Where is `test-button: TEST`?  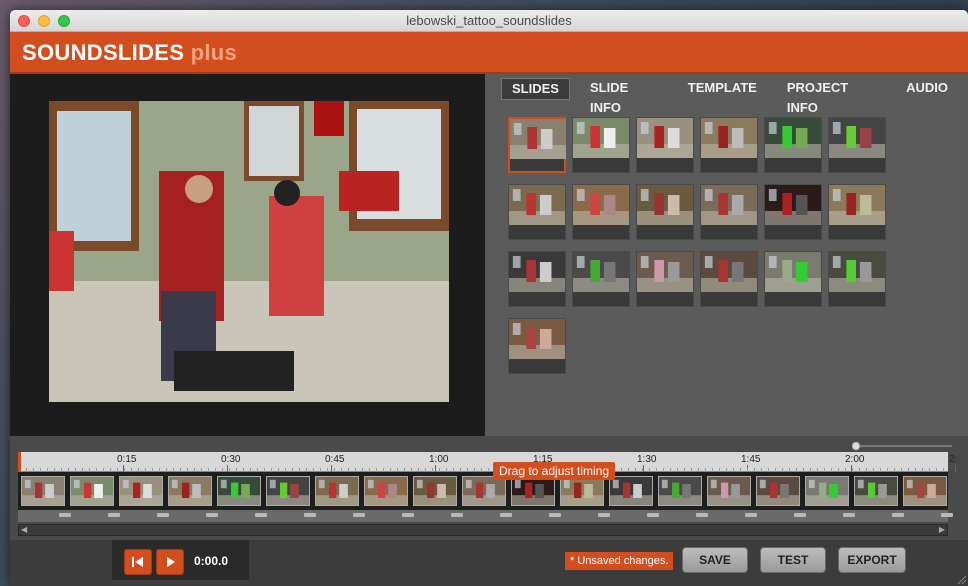
test-button: TEST is located at coordinates (793, 560).